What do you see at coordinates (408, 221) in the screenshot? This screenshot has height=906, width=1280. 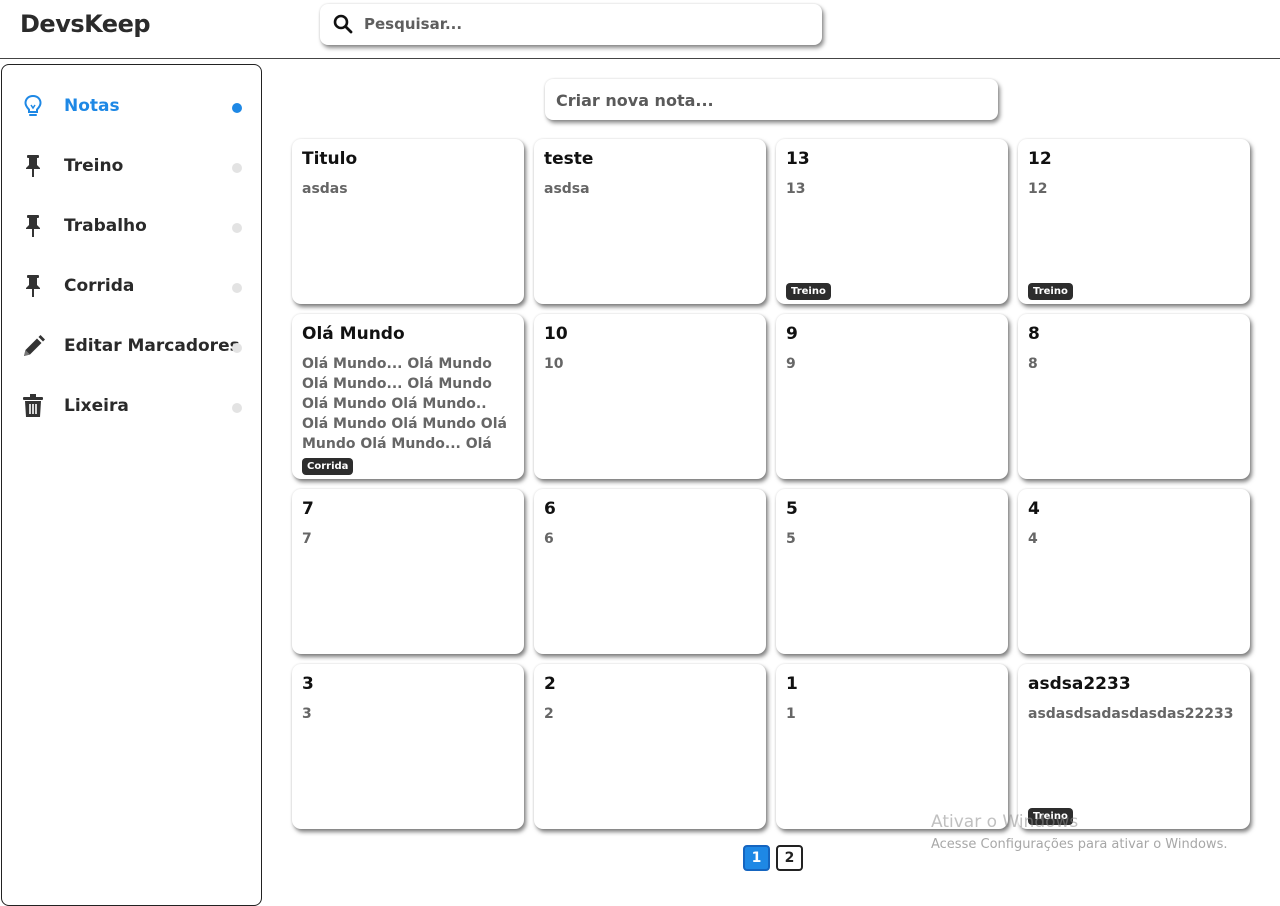 I see `note-card: Titulo asdas` at bounding box center [408, 221].